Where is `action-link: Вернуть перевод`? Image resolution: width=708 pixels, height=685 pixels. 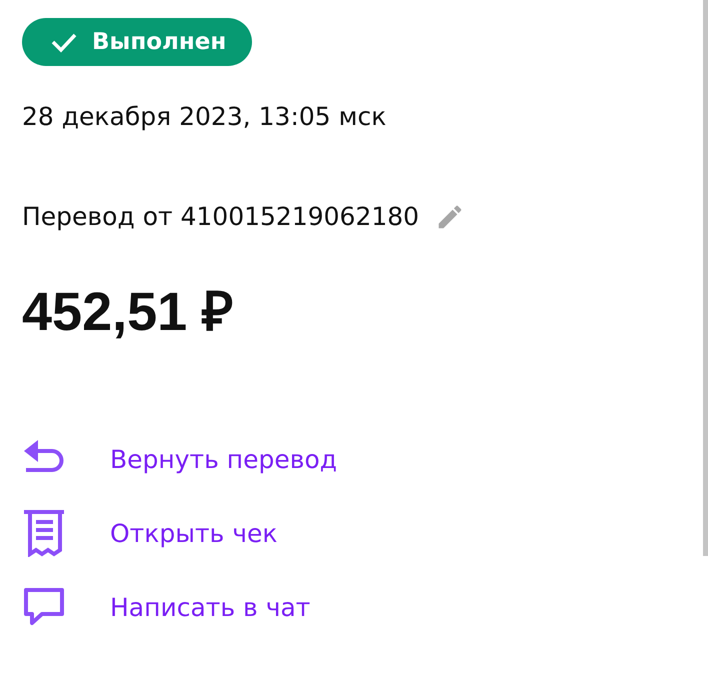
action-link: Вернуть перевод is located at coordinates (224, 459).